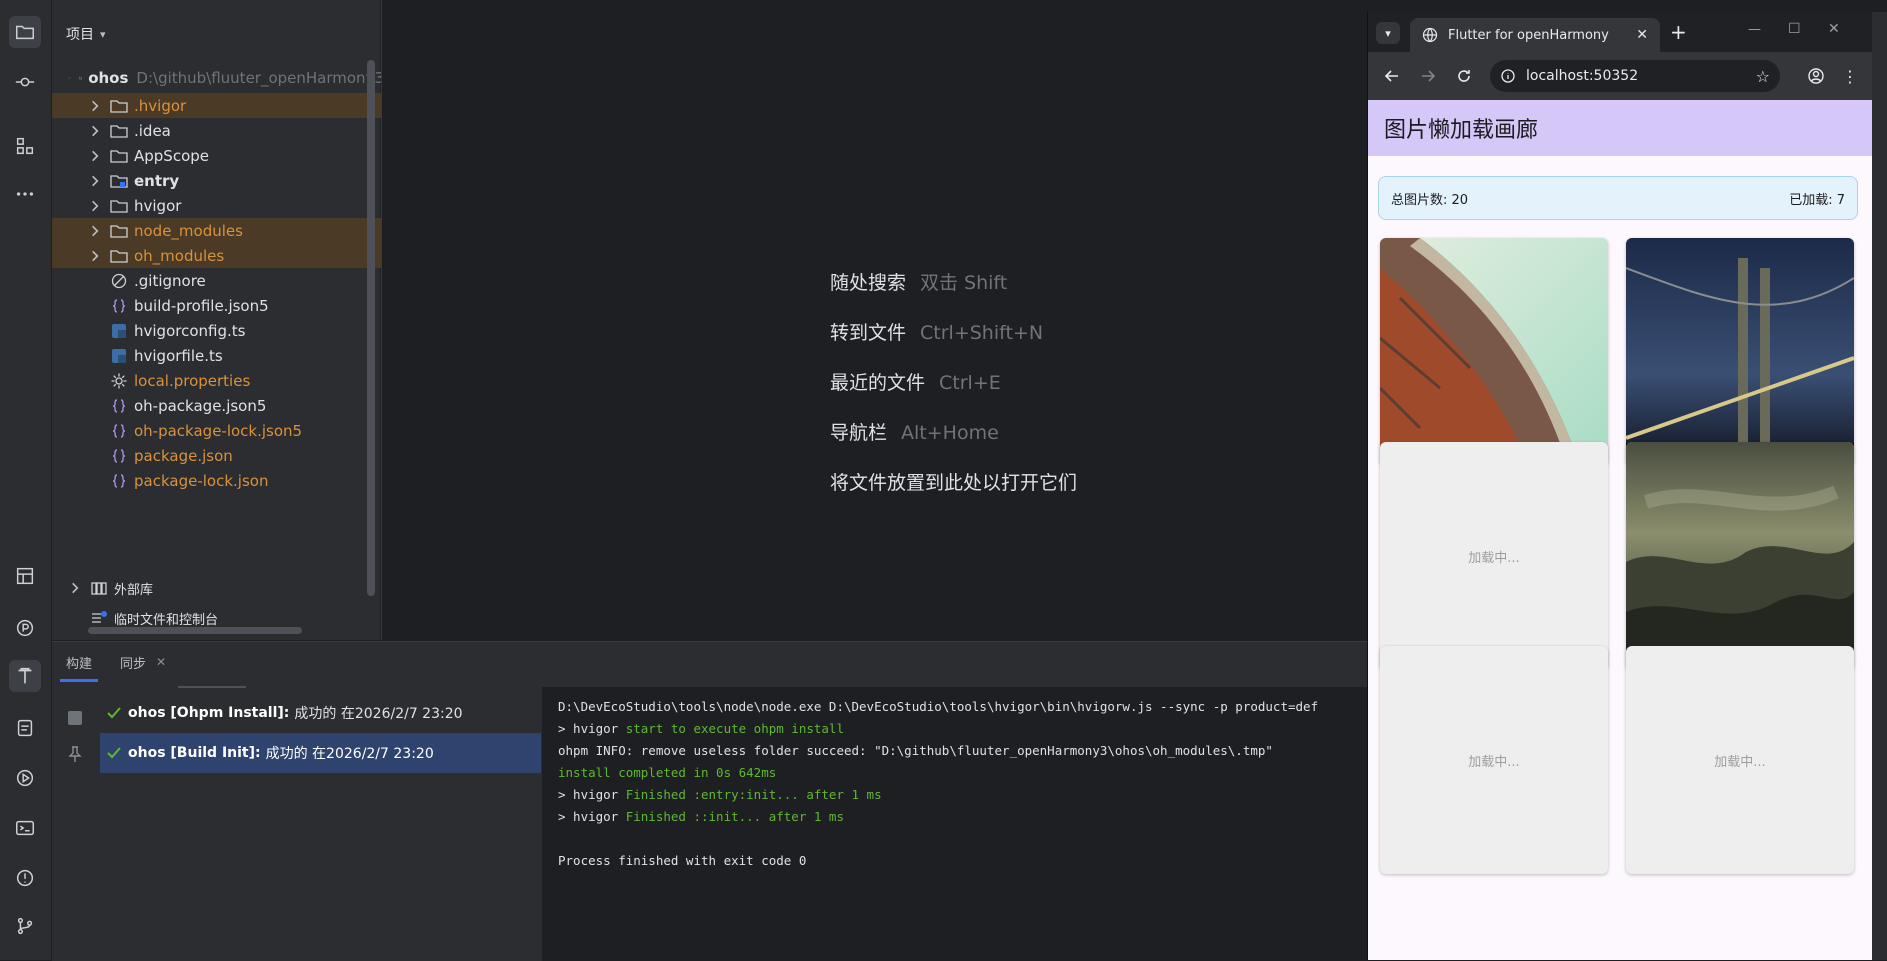 This screenshot has height=961, width=1887. What do you see at coordinates (170, 280) in the screenshot?
I see `tree-item-label: .gitignore` at bounding box center [170, 280].